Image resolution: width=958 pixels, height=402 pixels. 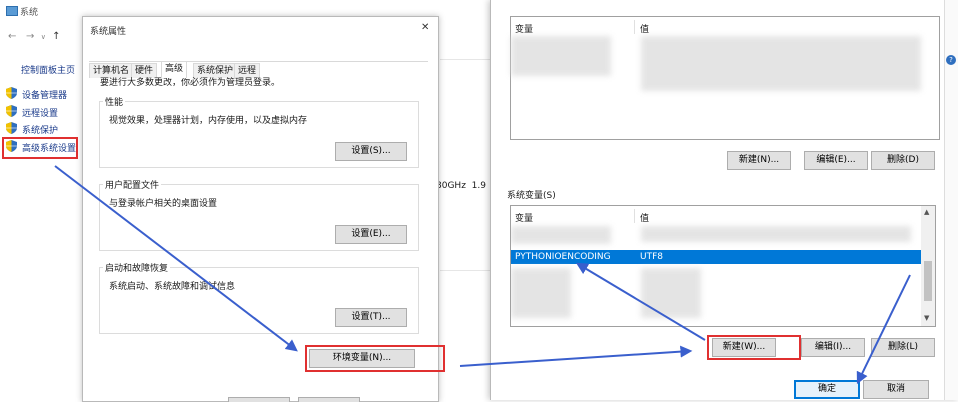 I want to click on scroll-down-icon: ▼, so click(x=926, y=318).